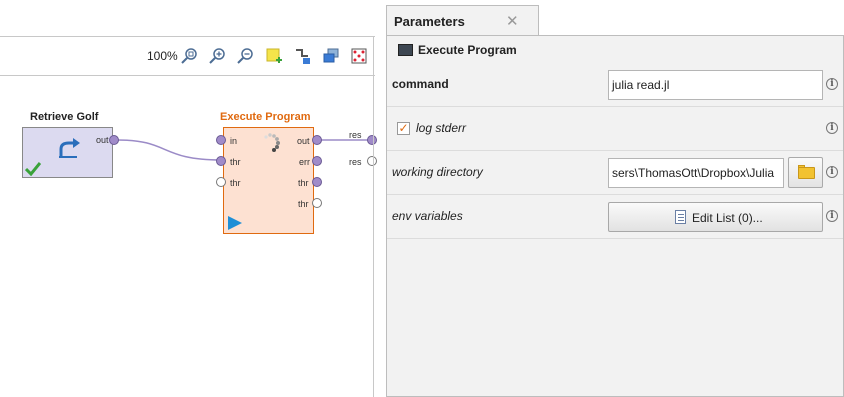 This screenshot has height=397, width=844. Describe the element at coordinates (467, 50) in the screenshot. I see `selected-operator-name: Execute Program` at that location.